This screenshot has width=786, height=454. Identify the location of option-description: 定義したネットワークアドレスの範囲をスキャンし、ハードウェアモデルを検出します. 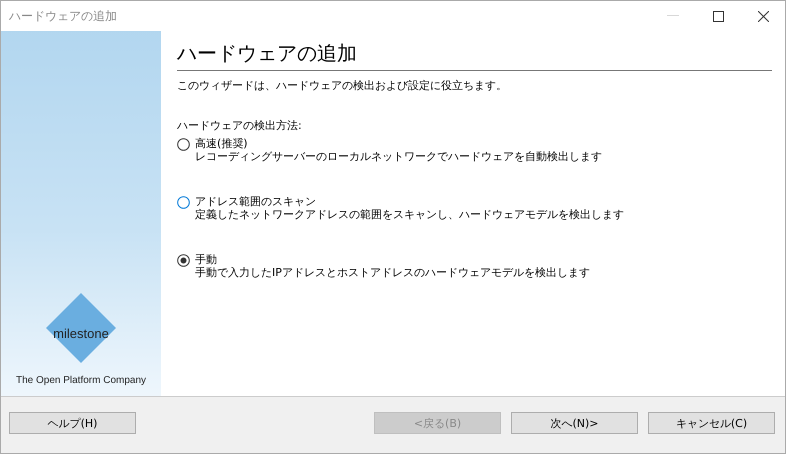
(409, 214).